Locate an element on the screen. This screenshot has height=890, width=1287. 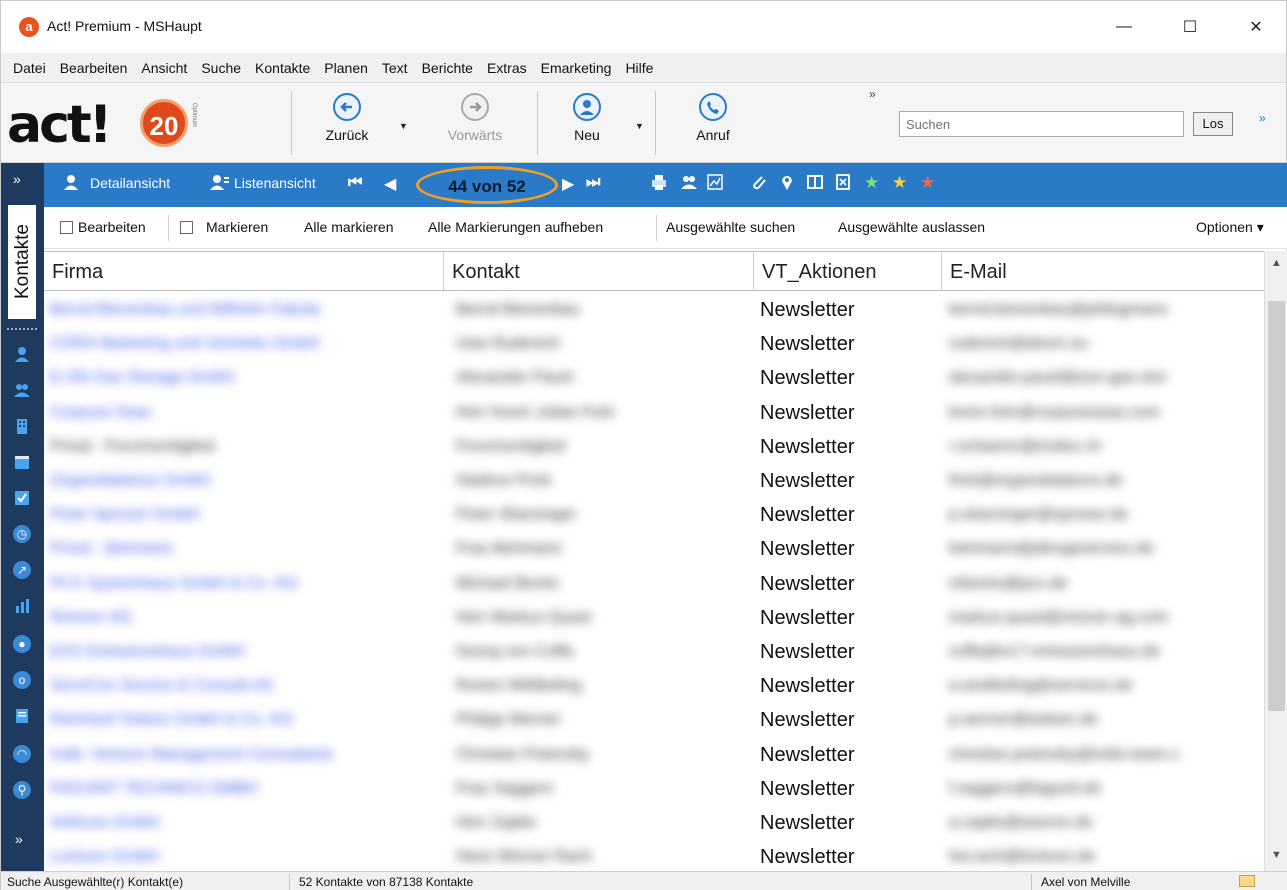
nav-grip is located at coordinates (22, 329).